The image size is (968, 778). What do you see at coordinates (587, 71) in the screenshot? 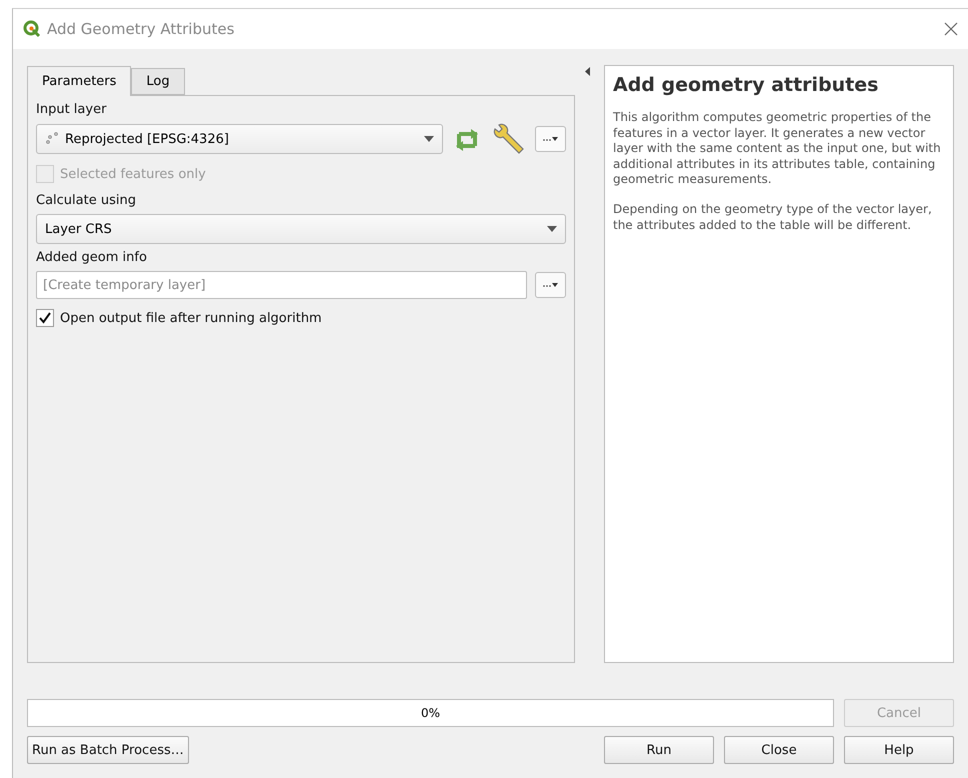
I see `collapse-arrow-icon` at bounding box center [587, 71].